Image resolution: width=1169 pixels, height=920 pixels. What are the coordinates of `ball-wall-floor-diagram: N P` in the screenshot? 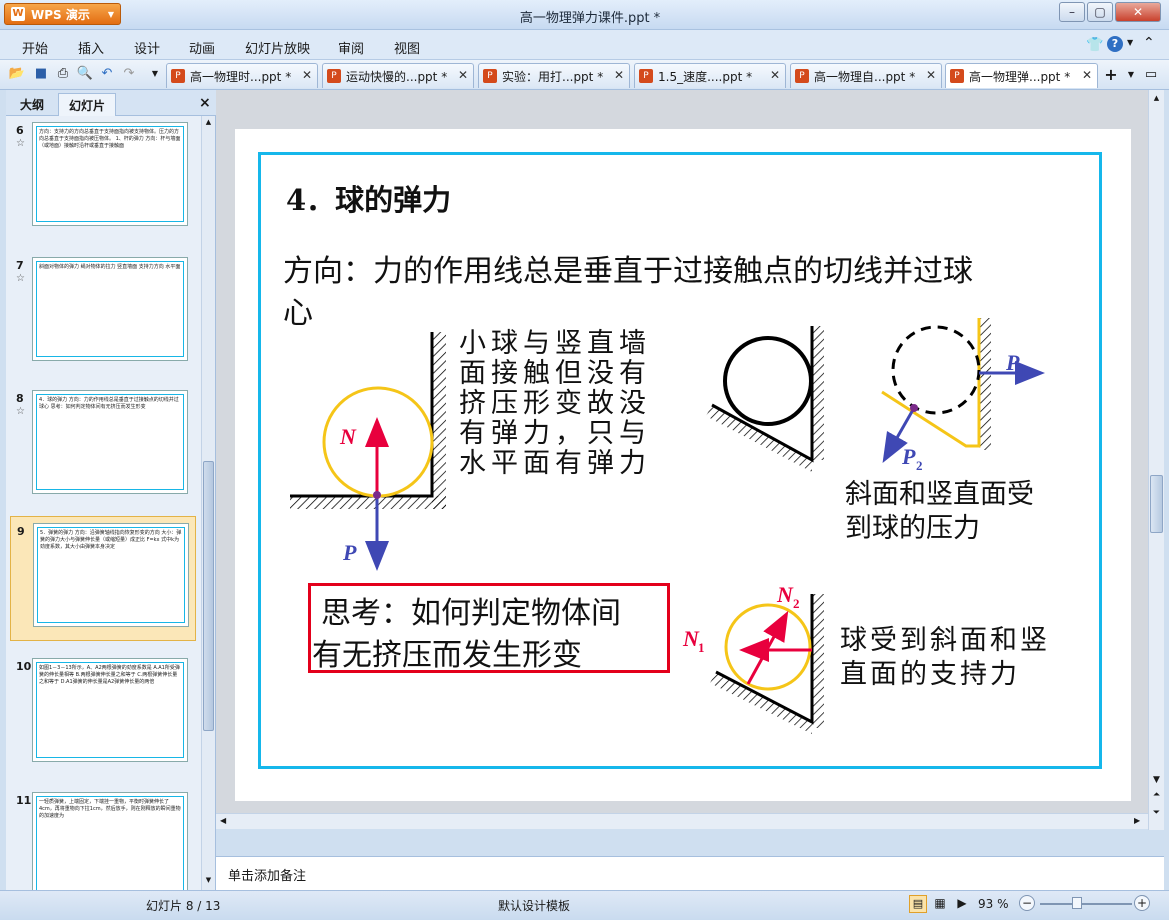 It's located at (368, 451).